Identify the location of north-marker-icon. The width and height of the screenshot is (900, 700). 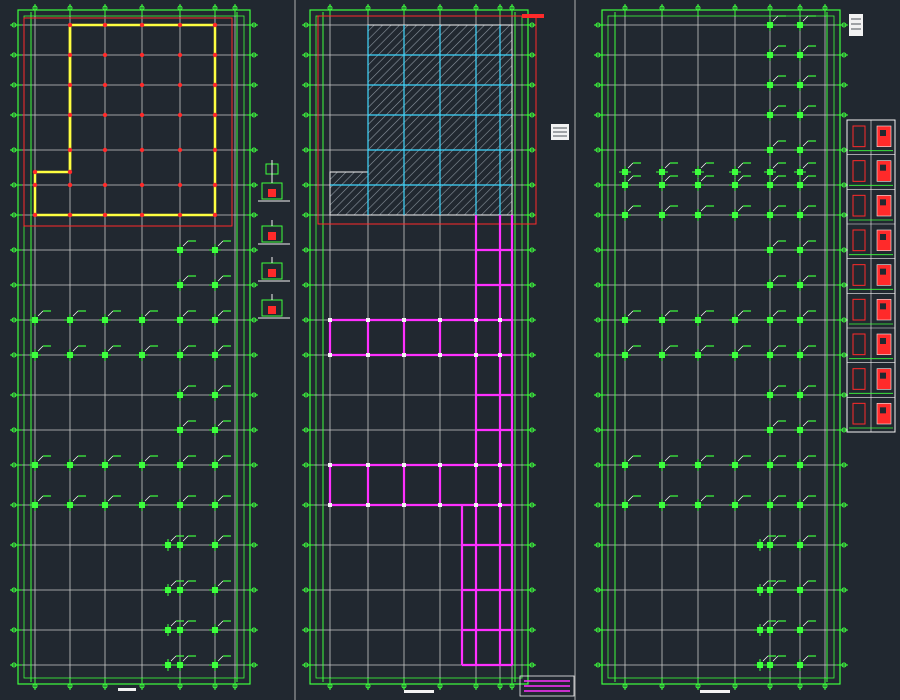
(856, 25).